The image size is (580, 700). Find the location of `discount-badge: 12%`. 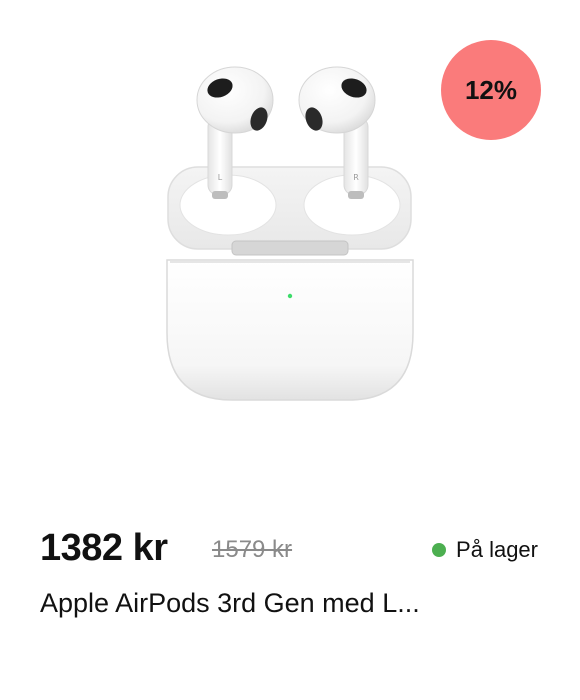

discount-badge: 12% is located at coordinates (491, 90).